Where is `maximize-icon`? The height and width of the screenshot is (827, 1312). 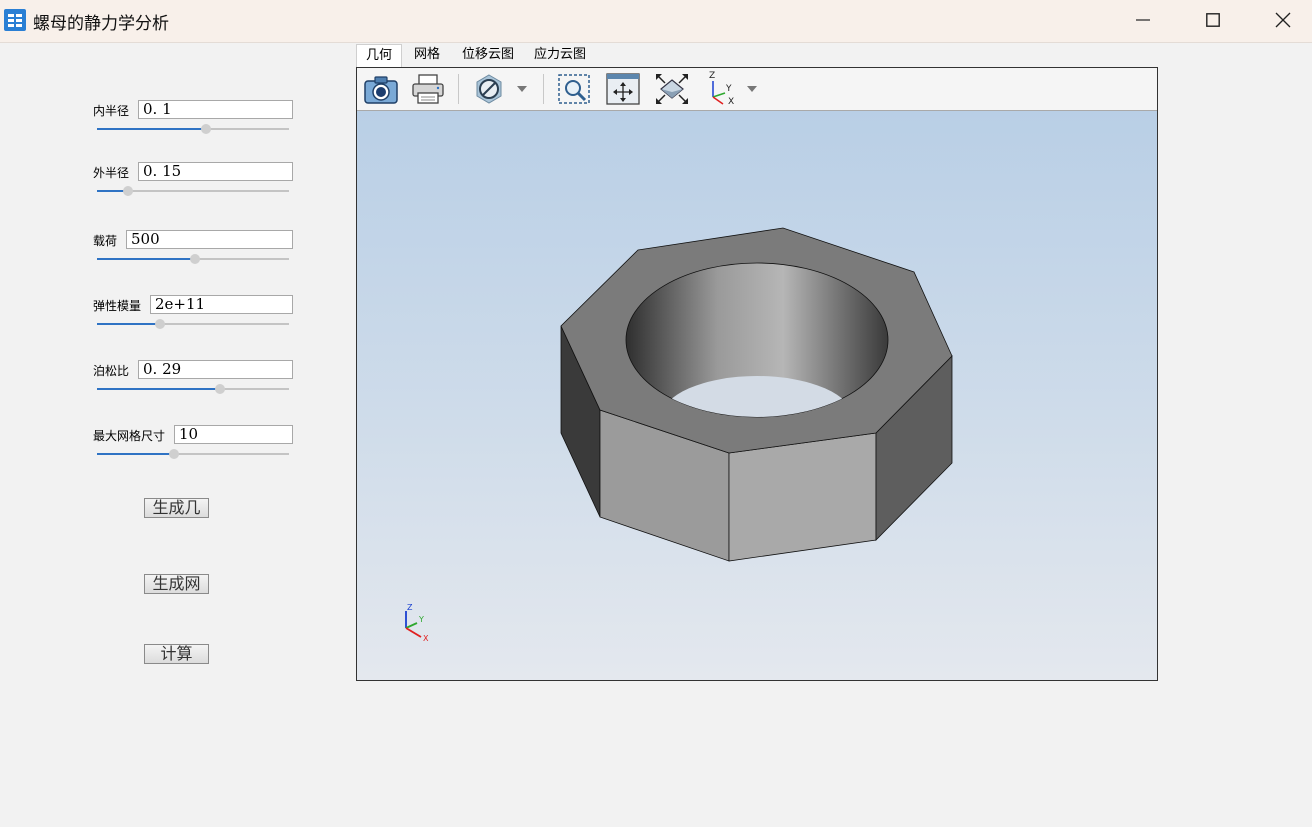 maximize-icon is located at coordinates (1213, 20).